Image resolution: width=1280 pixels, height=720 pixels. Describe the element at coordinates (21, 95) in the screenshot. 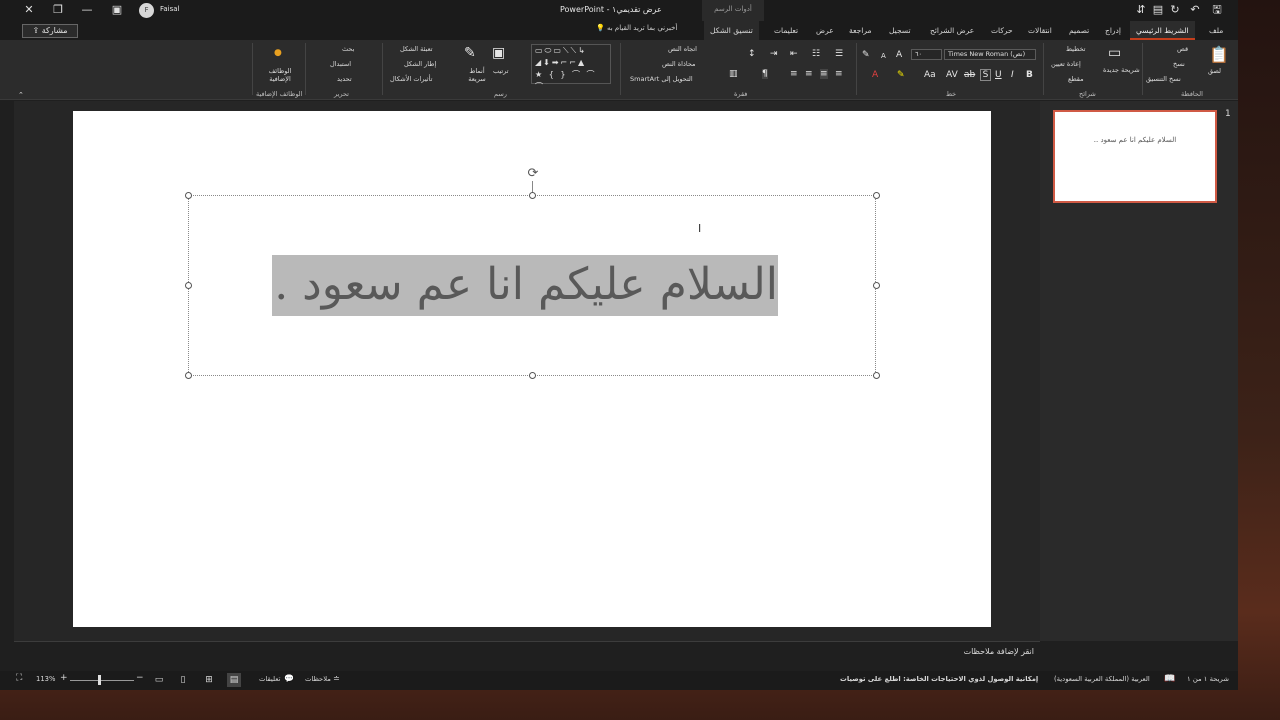

I see `collapse-ribbon-icon: ⌃` at that location.